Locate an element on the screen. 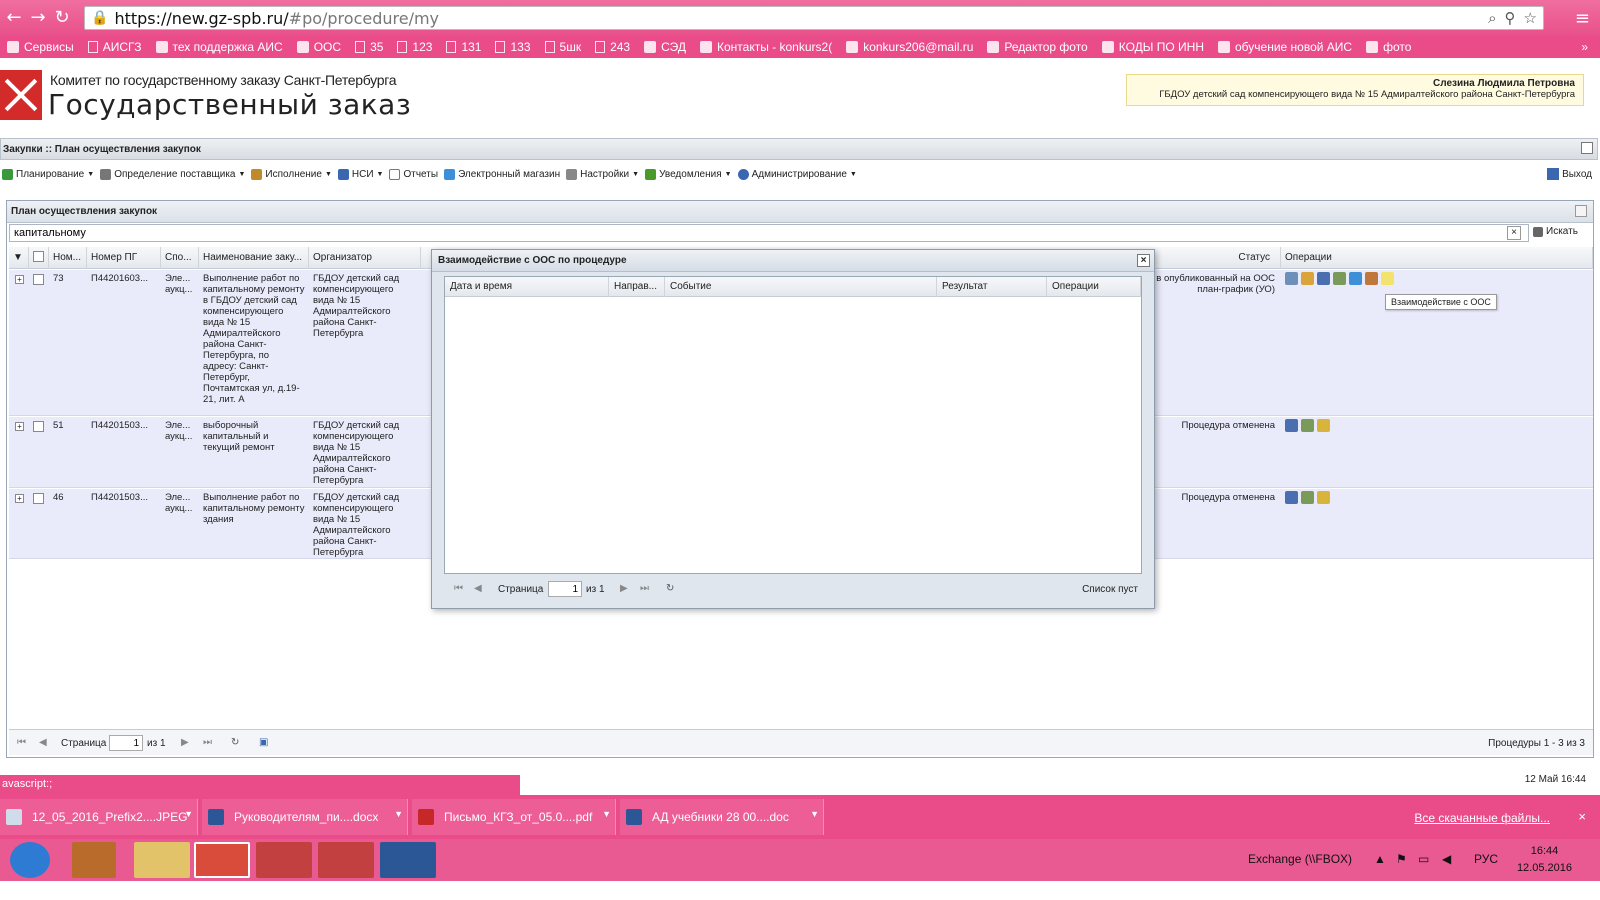  select-all-column is located at coordinates (39, 258).